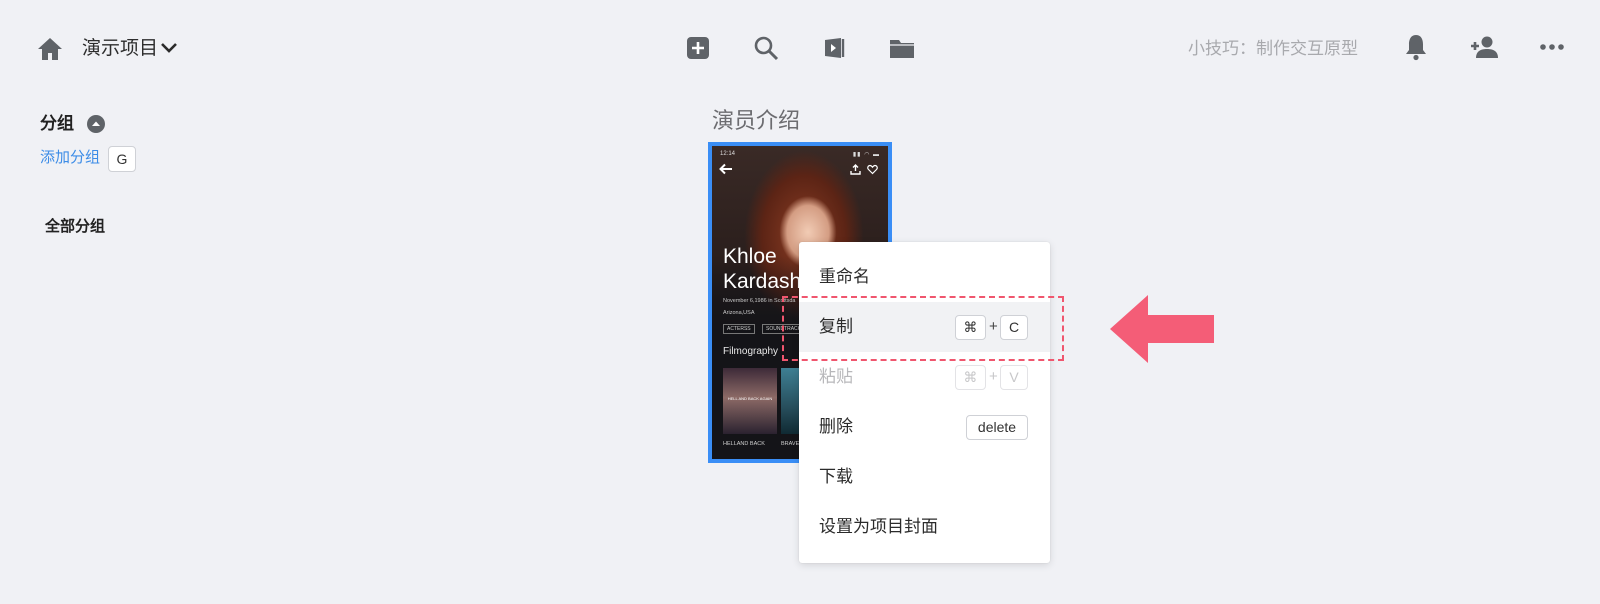 The height and width of the screenshot is (604, 1600). What do you see at coordinates (744, 444) in the screenshot?
I see `film-label-1: HELLAND BACK` at bounding box center [744, 444].